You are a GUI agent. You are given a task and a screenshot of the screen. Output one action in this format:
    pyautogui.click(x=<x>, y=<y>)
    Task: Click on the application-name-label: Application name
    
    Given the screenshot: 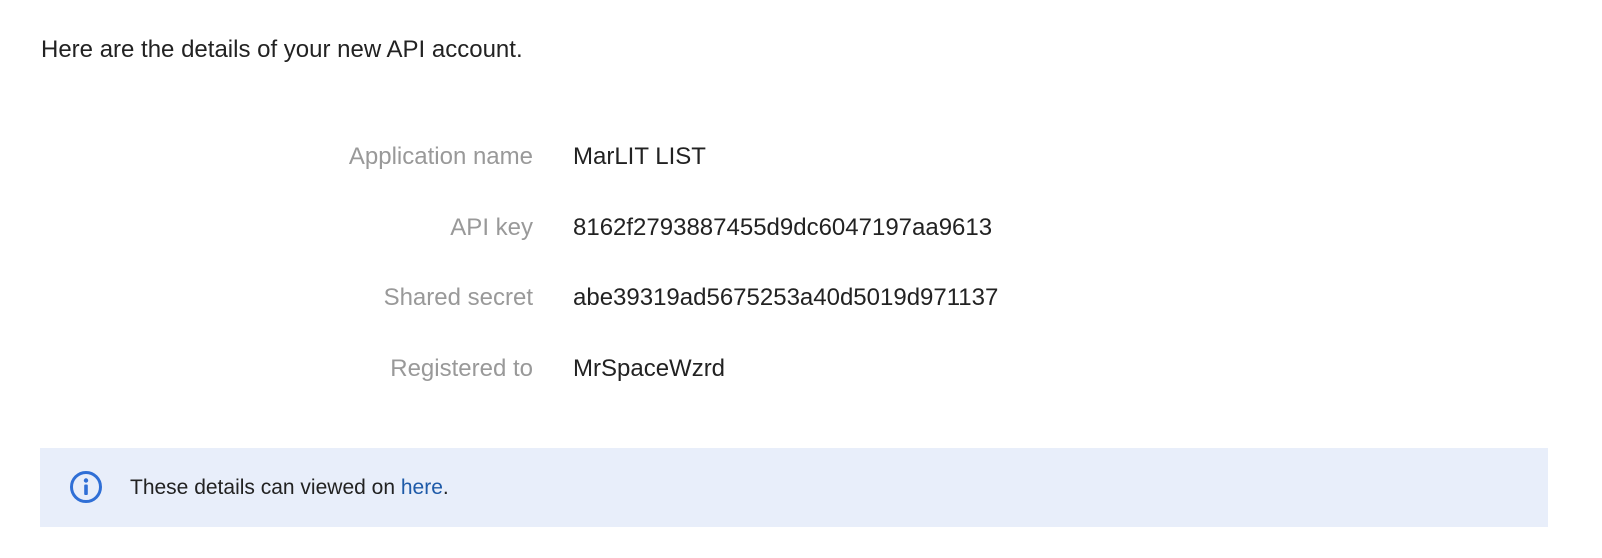 What is the action you would take?
    pyautogui.click(x=440, y=157)
    